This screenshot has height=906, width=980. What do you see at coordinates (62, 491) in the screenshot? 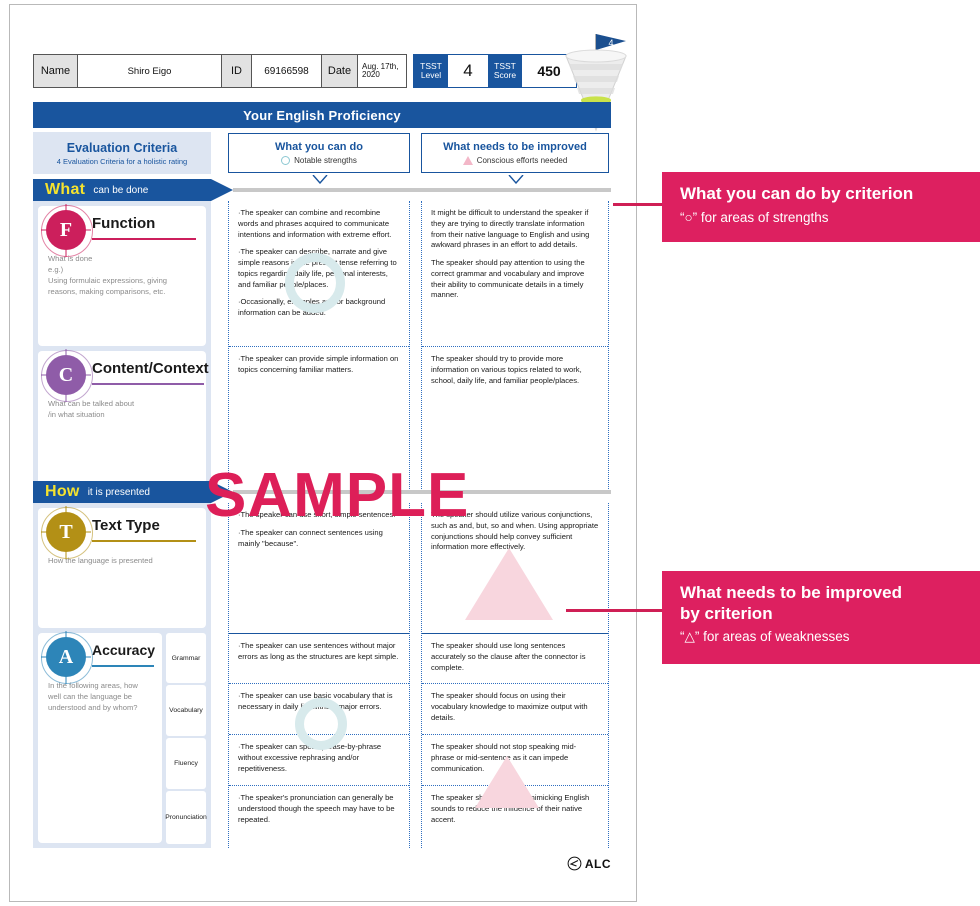
I see `section-band-how-strong: How` at bounding box center [62, 491].